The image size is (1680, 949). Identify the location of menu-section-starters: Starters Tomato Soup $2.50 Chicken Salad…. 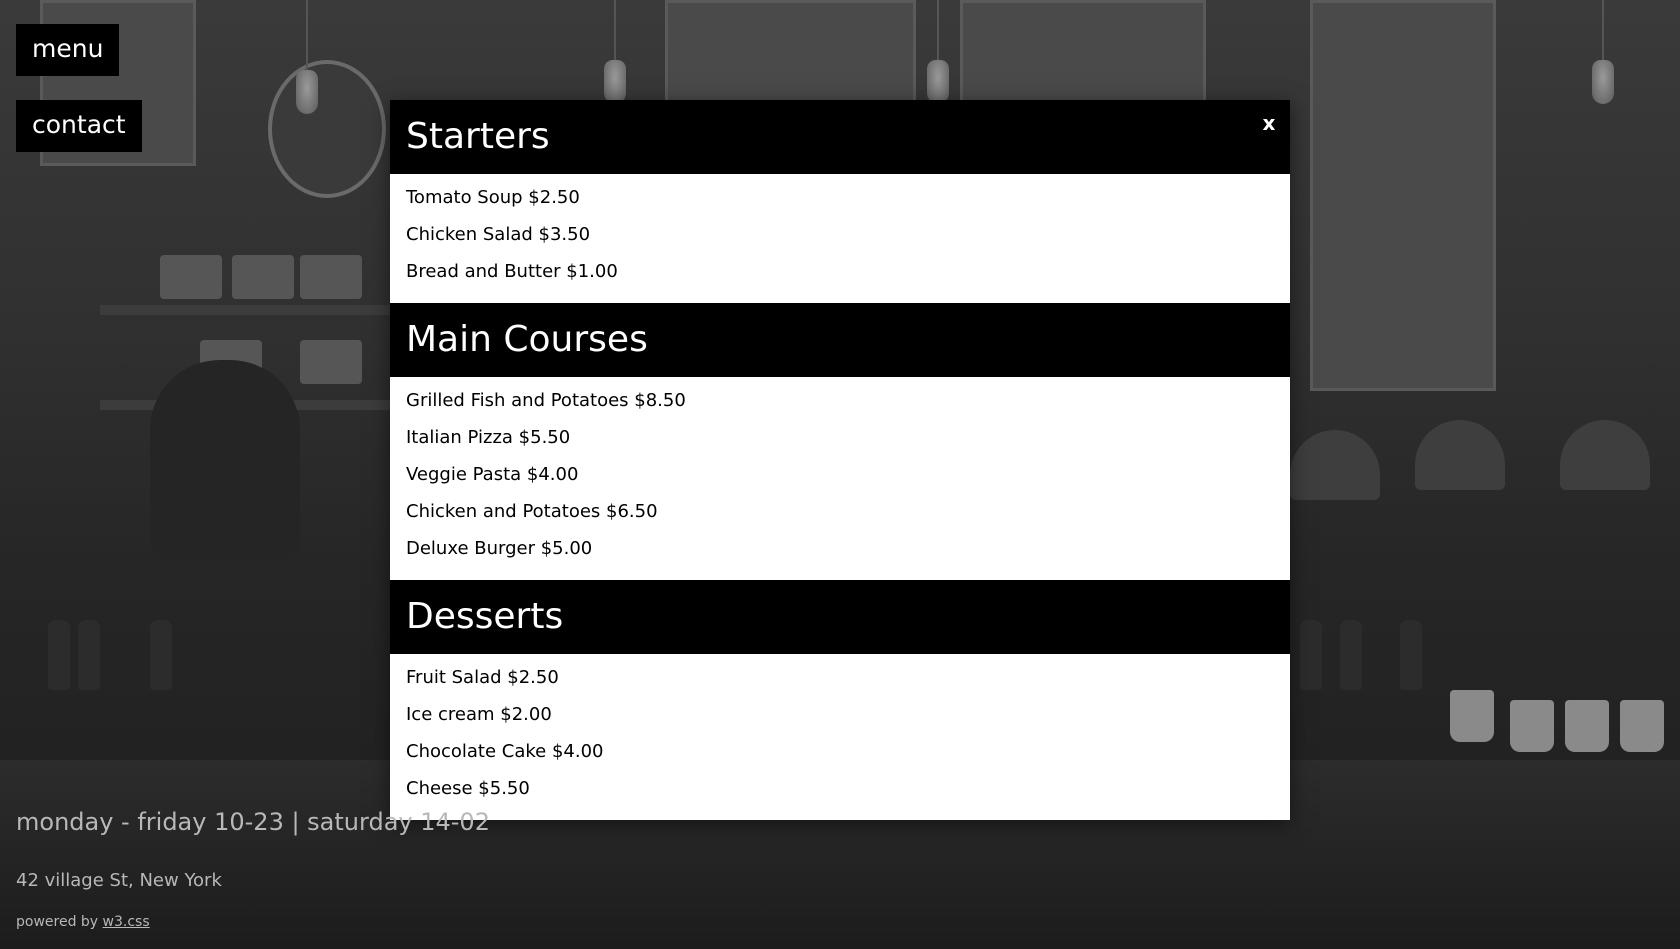
(840, 201).